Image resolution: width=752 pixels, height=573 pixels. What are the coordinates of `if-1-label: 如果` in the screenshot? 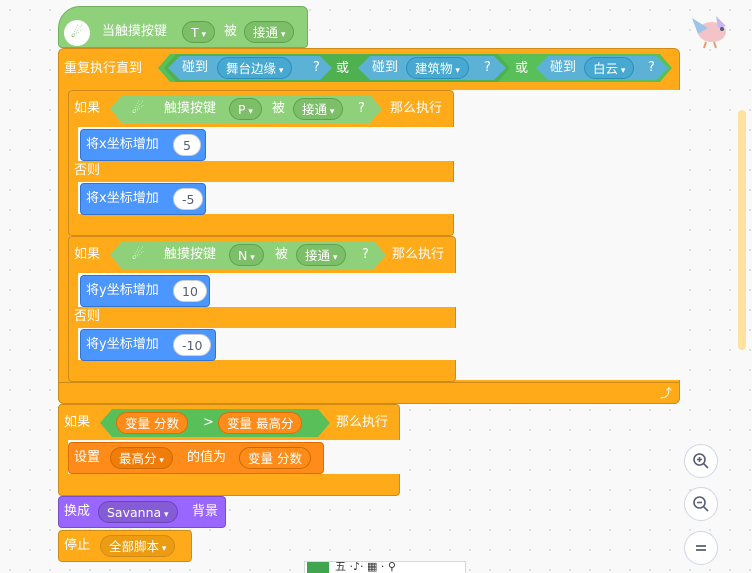 It's located at (87, 108).